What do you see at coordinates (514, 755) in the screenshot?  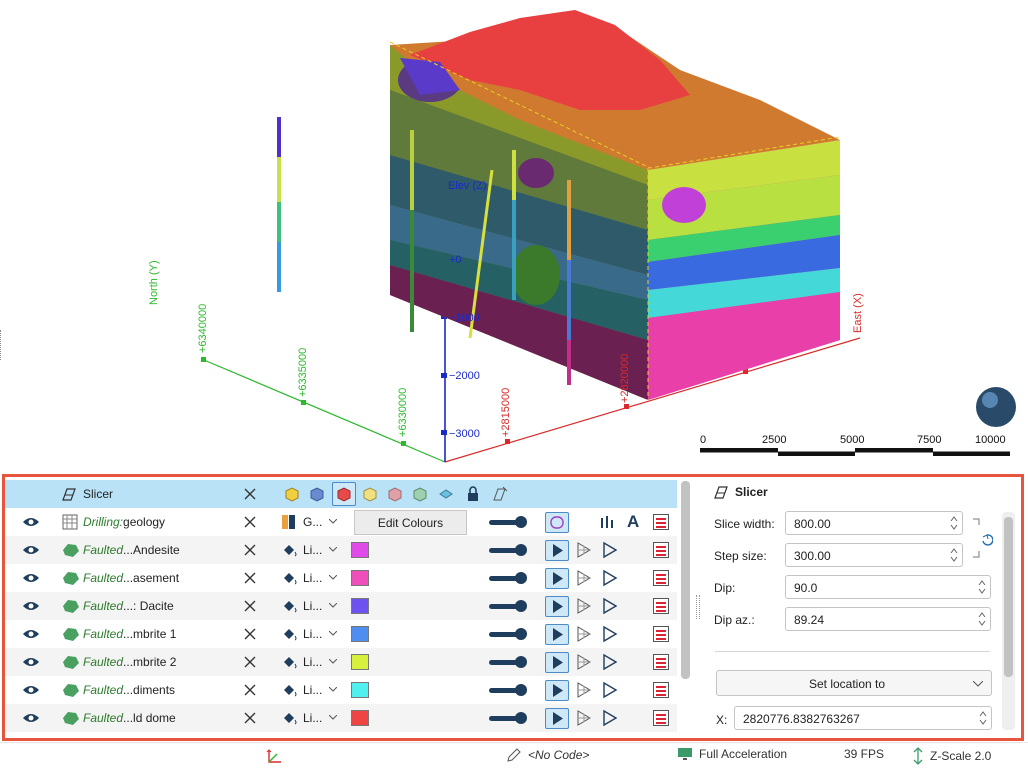 I see `pencil-icon` at bounding box center [514, 755].